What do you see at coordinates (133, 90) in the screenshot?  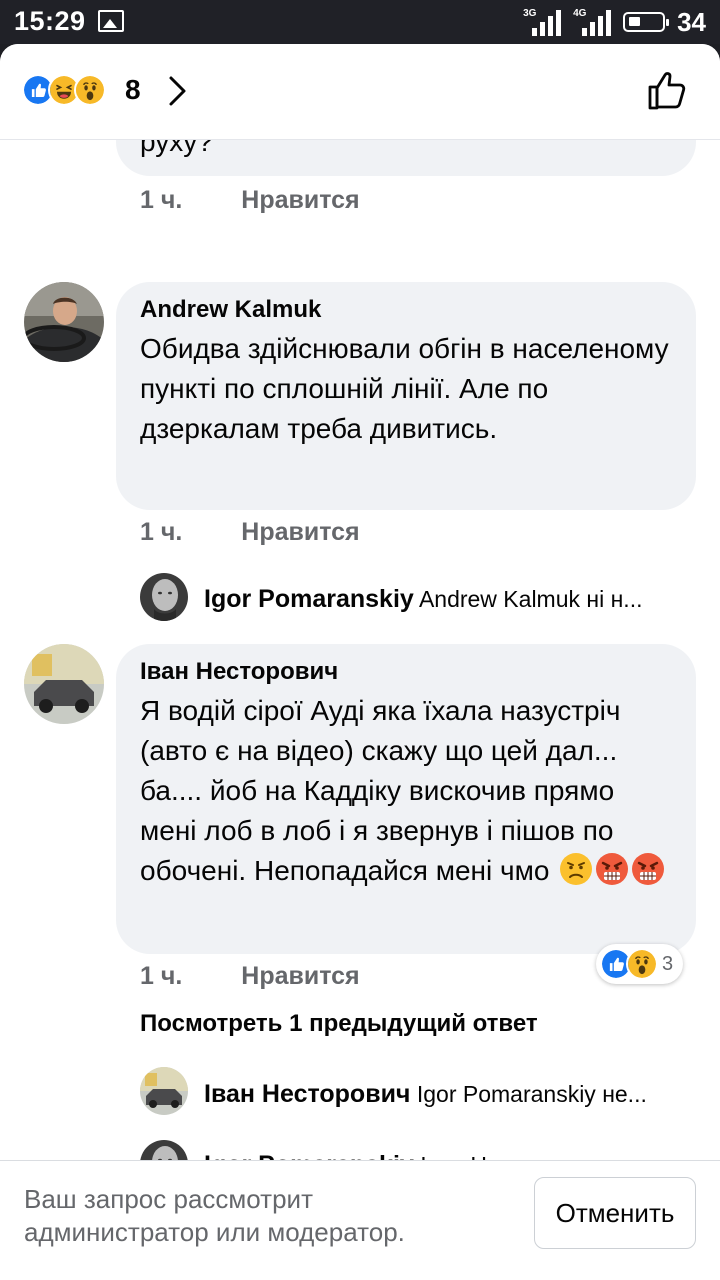 I see `reaction-count: 8` at bounding box center [133, 90].